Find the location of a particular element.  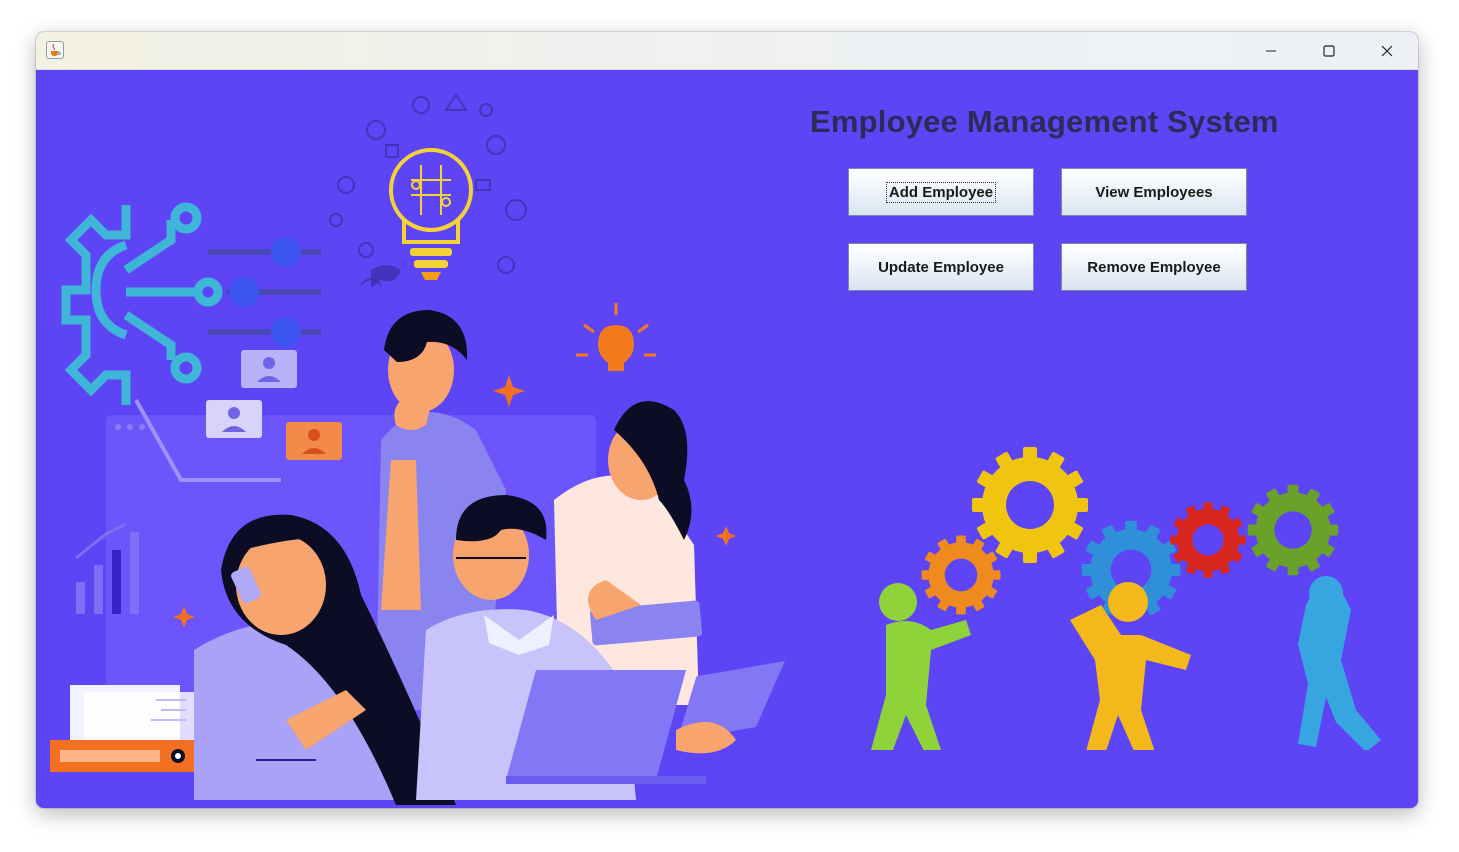

view-employees-button: View Employees is located at coordinates (1154, 192).